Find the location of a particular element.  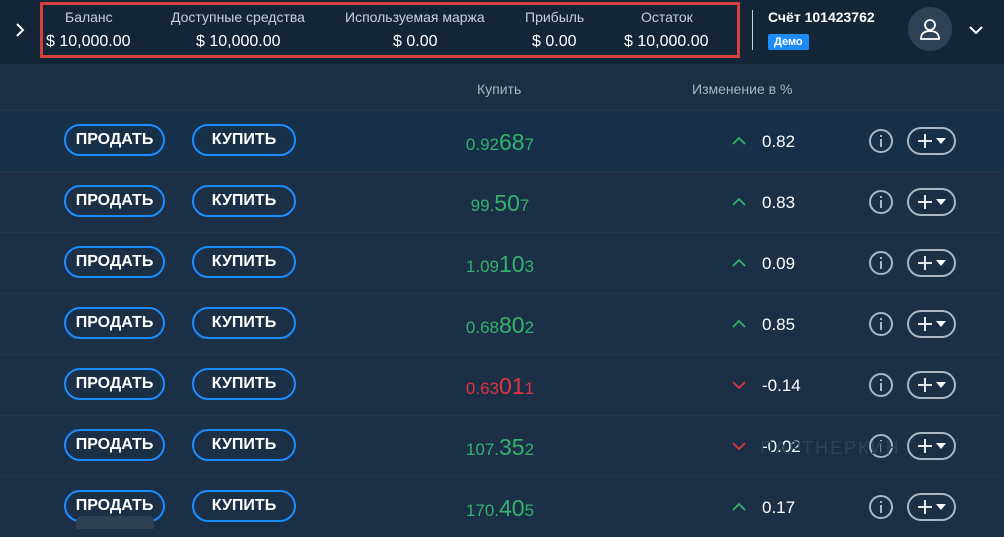

buy-price: 1.09103 is located at coordinates (500, 264).